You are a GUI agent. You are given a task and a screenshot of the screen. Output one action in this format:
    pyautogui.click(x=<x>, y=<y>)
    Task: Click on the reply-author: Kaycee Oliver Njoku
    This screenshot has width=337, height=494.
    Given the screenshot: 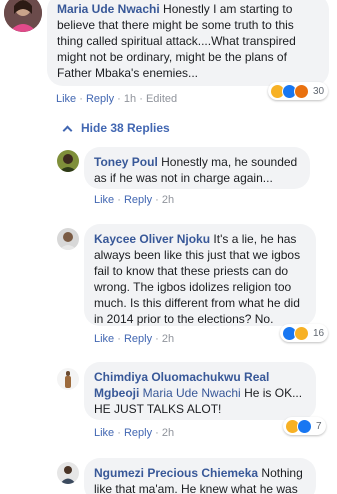 What is the action you would take?
    pyautogui.click(x=152, y=239)
    